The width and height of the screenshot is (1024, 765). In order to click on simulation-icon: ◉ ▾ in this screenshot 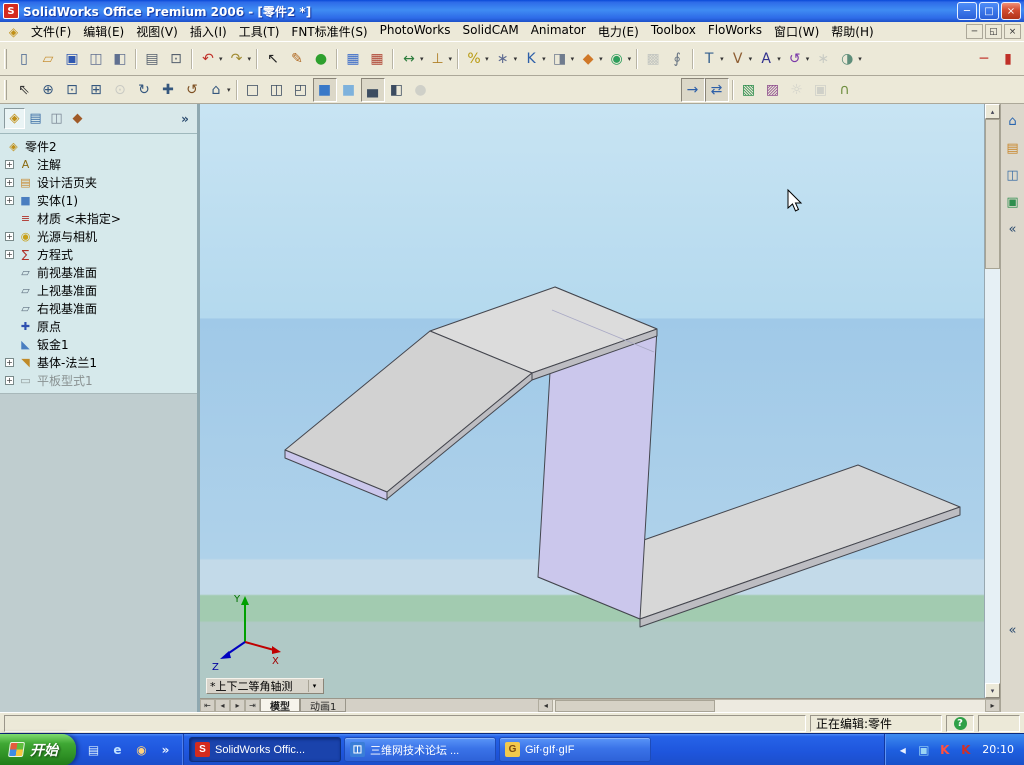, I will do `click(619, 59)`.